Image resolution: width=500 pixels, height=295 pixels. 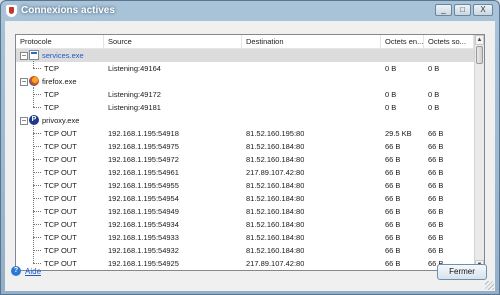 I want to click on connection-row: TCP Listening:49172 0 B 0 B, so click(x=245, y=94).